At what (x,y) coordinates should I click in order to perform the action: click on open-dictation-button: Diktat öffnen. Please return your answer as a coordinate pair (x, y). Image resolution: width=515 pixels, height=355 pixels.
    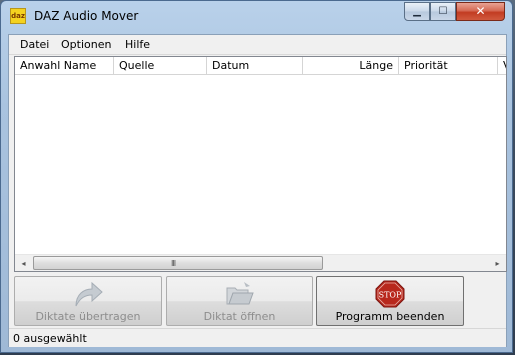
    Looking at the image, I should click on (239, 301).